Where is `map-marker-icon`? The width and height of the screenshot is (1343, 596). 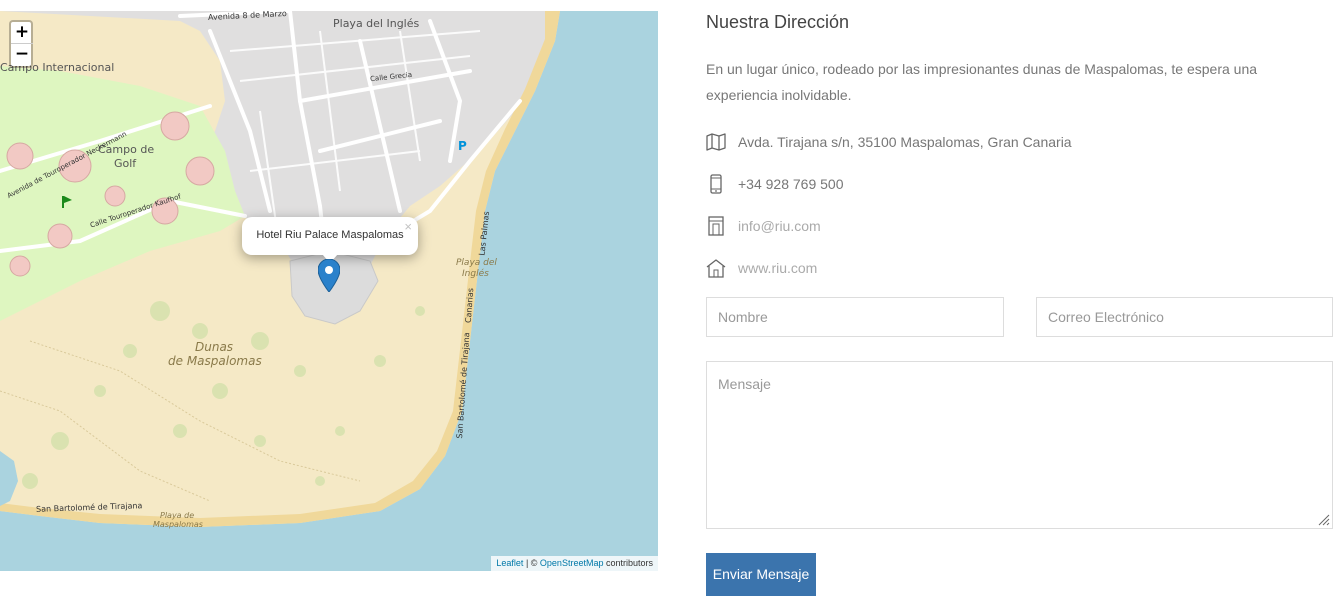 map-marker-icon is located at coordinates (329, 275).